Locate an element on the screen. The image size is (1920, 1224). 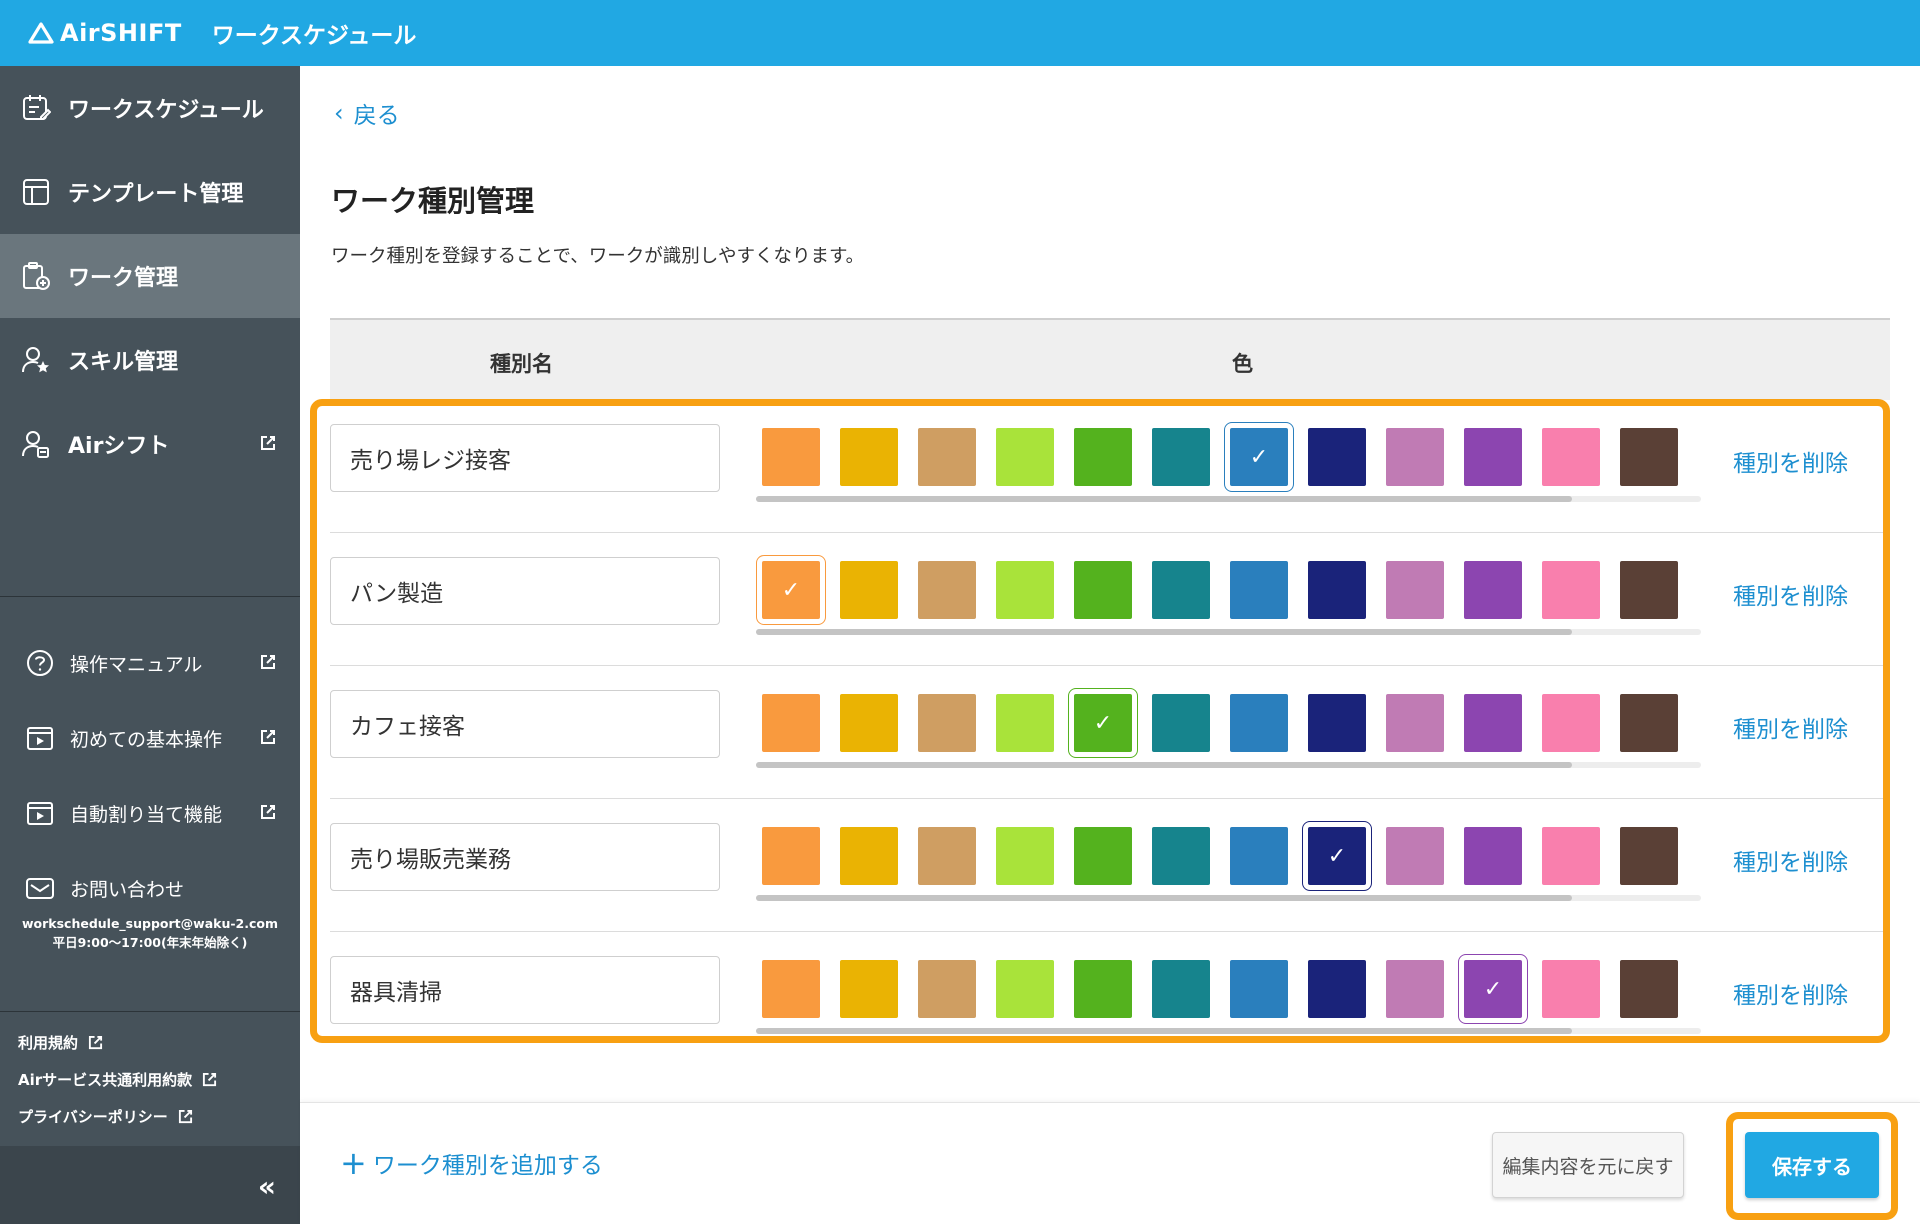
airshift-logo: AirSHIFT is located at coordinates (105, 33).